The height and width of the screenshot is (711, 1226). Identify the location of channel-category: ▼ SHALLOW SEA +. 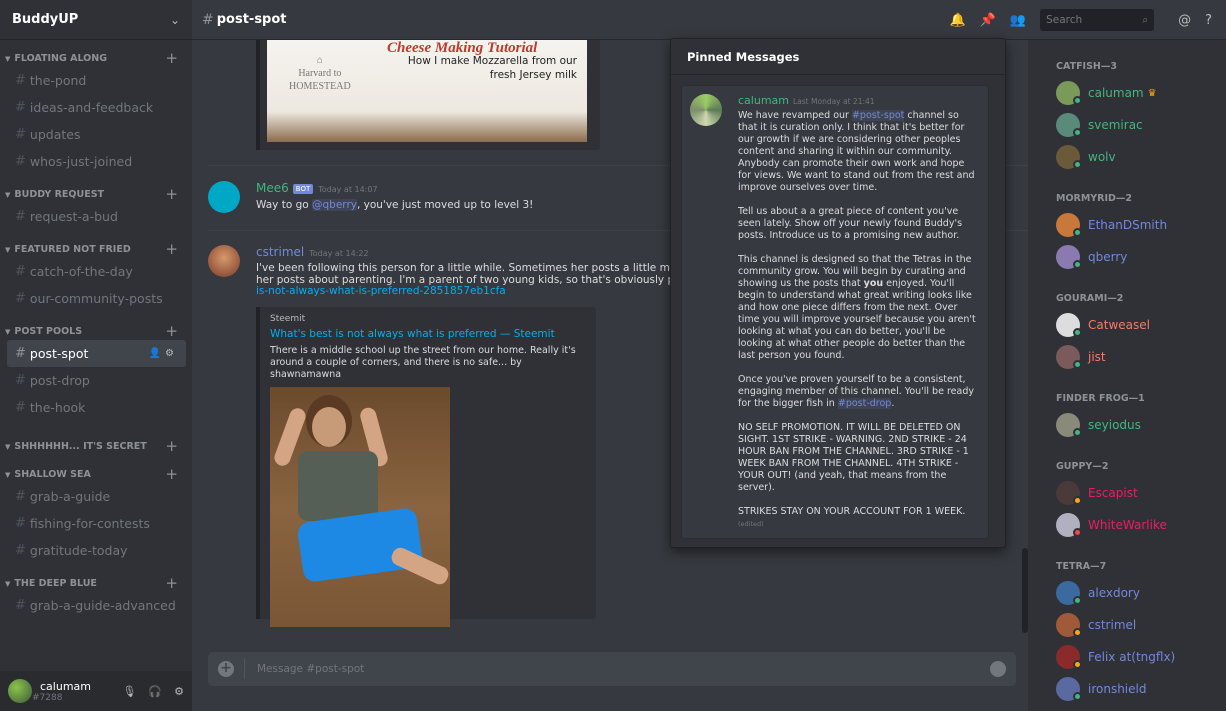
(96, 474).